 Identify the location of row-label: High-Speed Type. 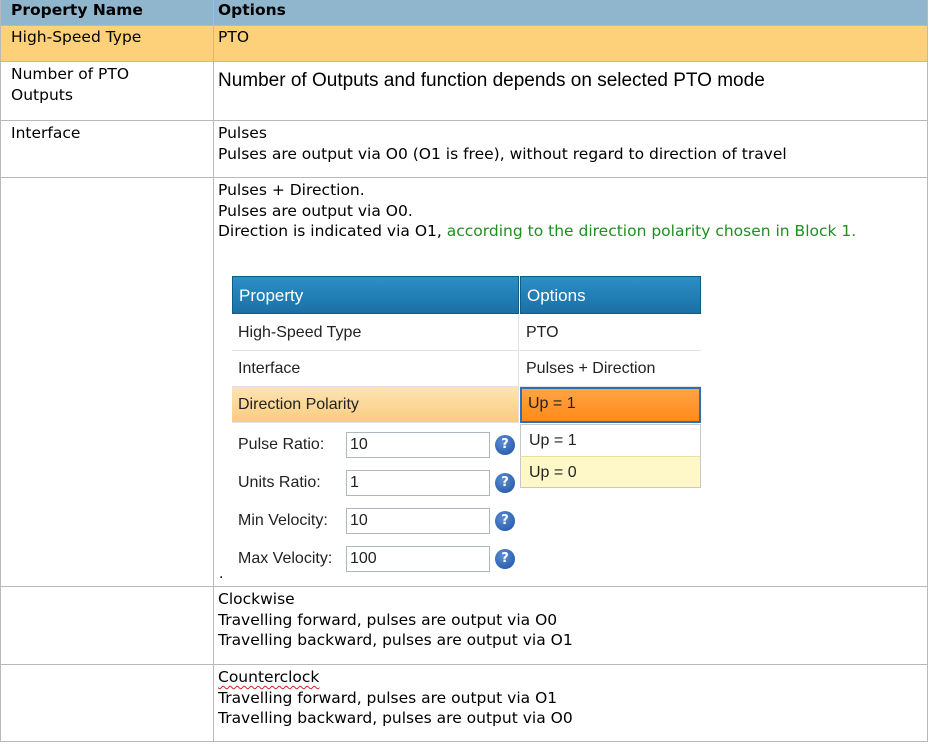
(76, 37).